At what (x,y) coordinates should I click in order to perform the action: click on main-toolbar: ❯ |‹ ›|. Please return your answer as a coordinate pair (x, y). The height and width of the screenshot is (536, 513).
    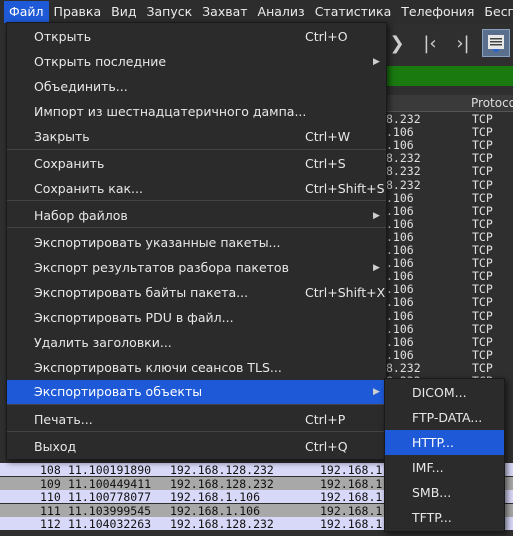
    Looking at the image, I should click on (449, 43).